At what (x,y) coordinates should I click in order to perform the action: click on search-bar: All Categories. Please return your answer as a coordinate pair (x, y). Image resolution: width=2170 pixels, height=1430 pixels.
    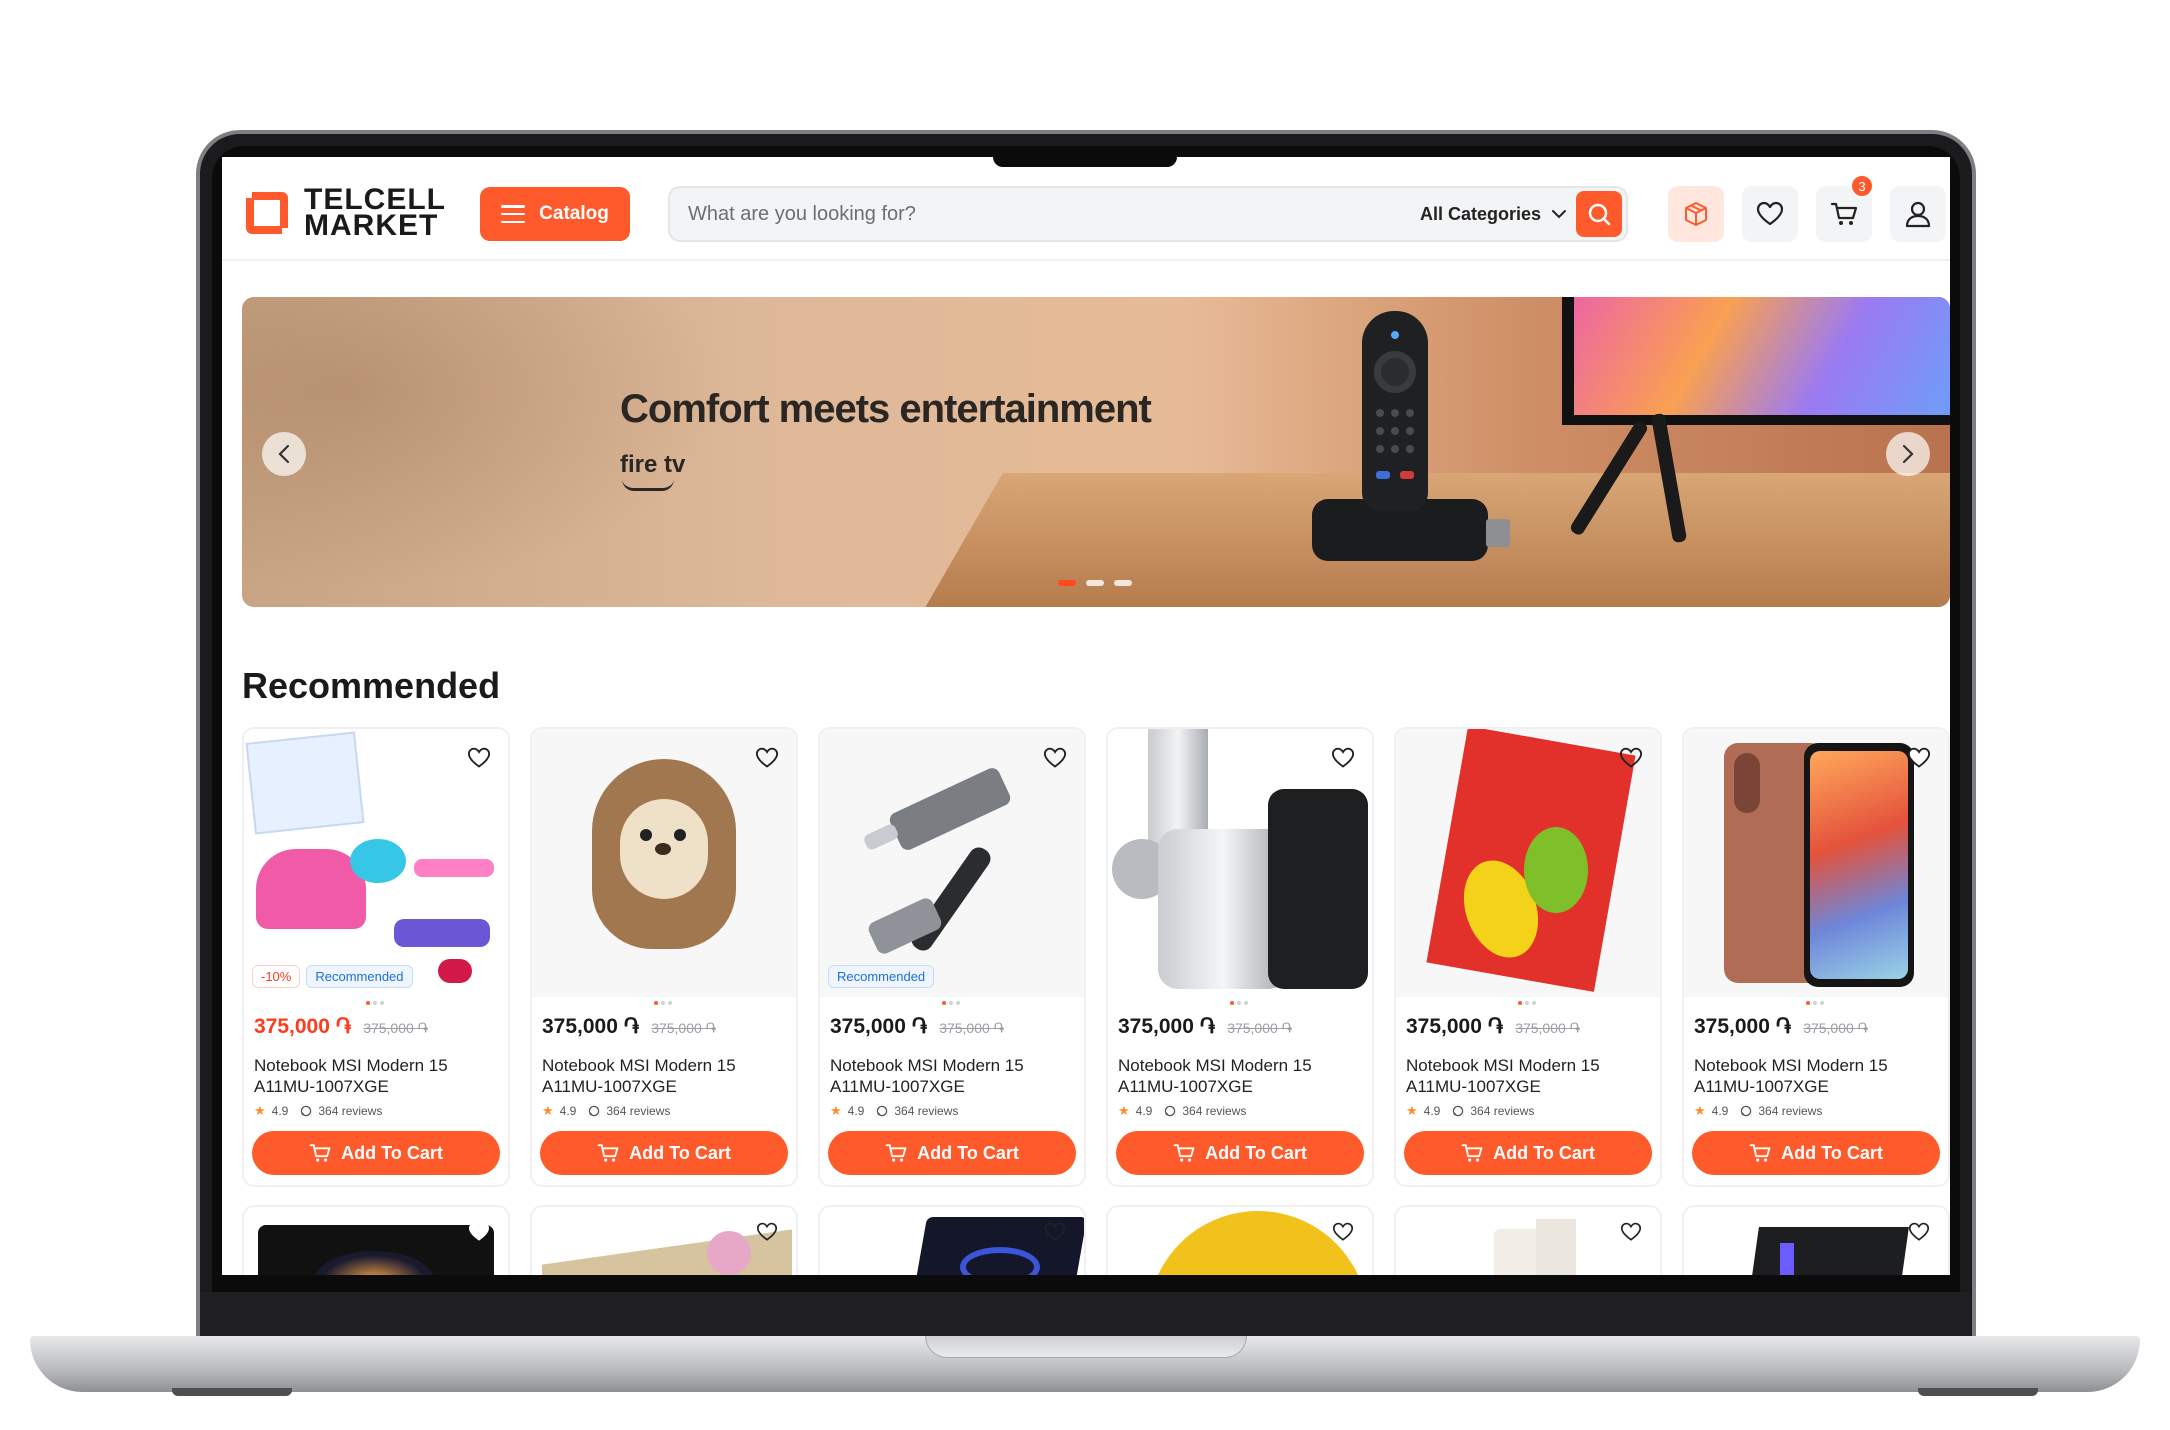
    Looking at the image, I should click on (1148, 214).